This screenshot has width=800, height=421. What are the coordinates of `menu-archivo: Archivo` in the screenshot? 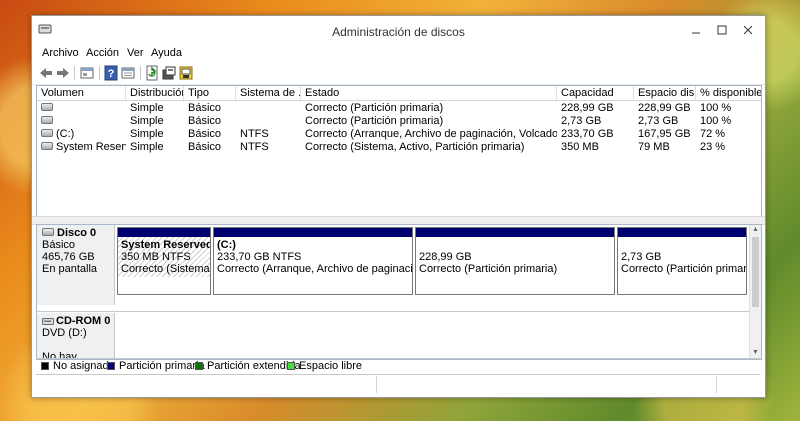 It's located at (60, 53).